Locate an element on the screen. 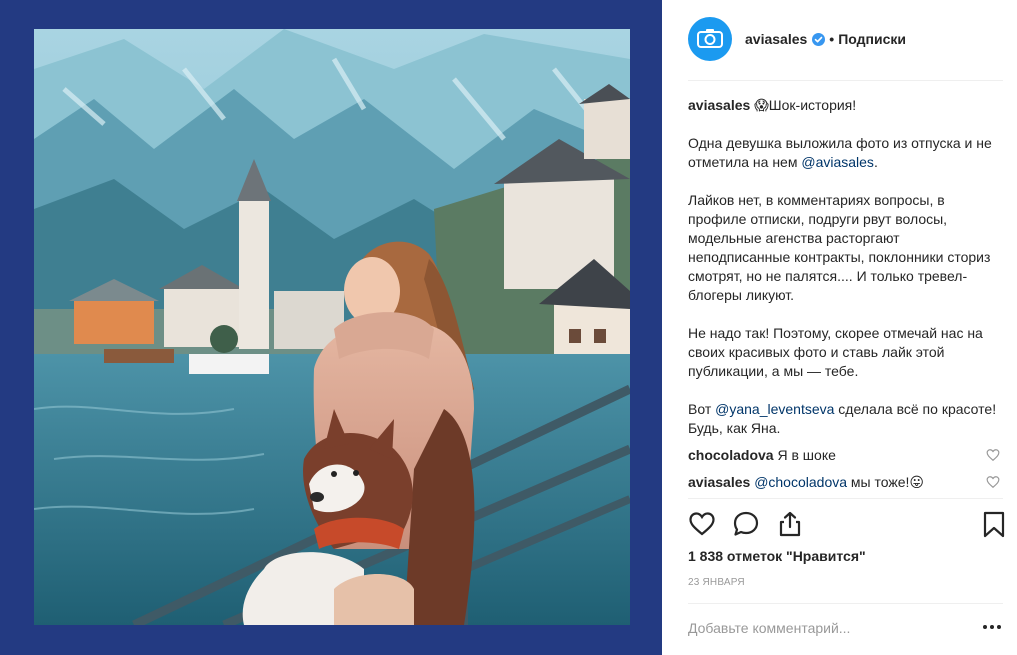 This screenshot has width=1017, height=655. aviasales-logo-icon is located at coordinates (710, 38).